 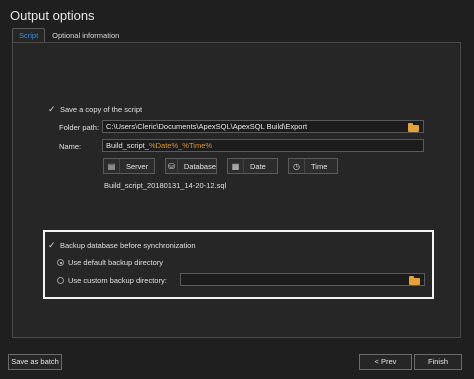 I want to click on custom-backup-dir-radio: Use custom backup directory:, so click(x=112, y=280).